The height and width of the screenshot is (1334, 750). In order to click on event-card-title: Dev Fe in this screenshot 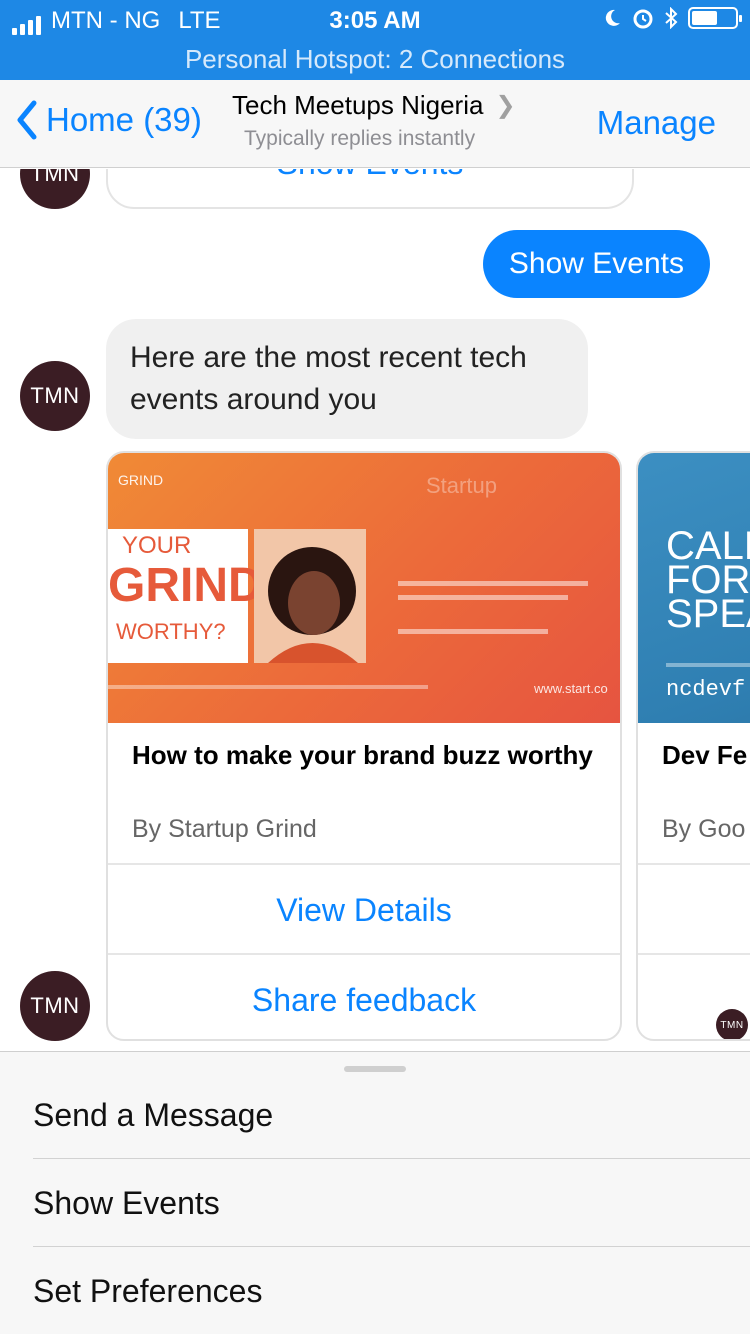, I will do `click(705, 755)`.